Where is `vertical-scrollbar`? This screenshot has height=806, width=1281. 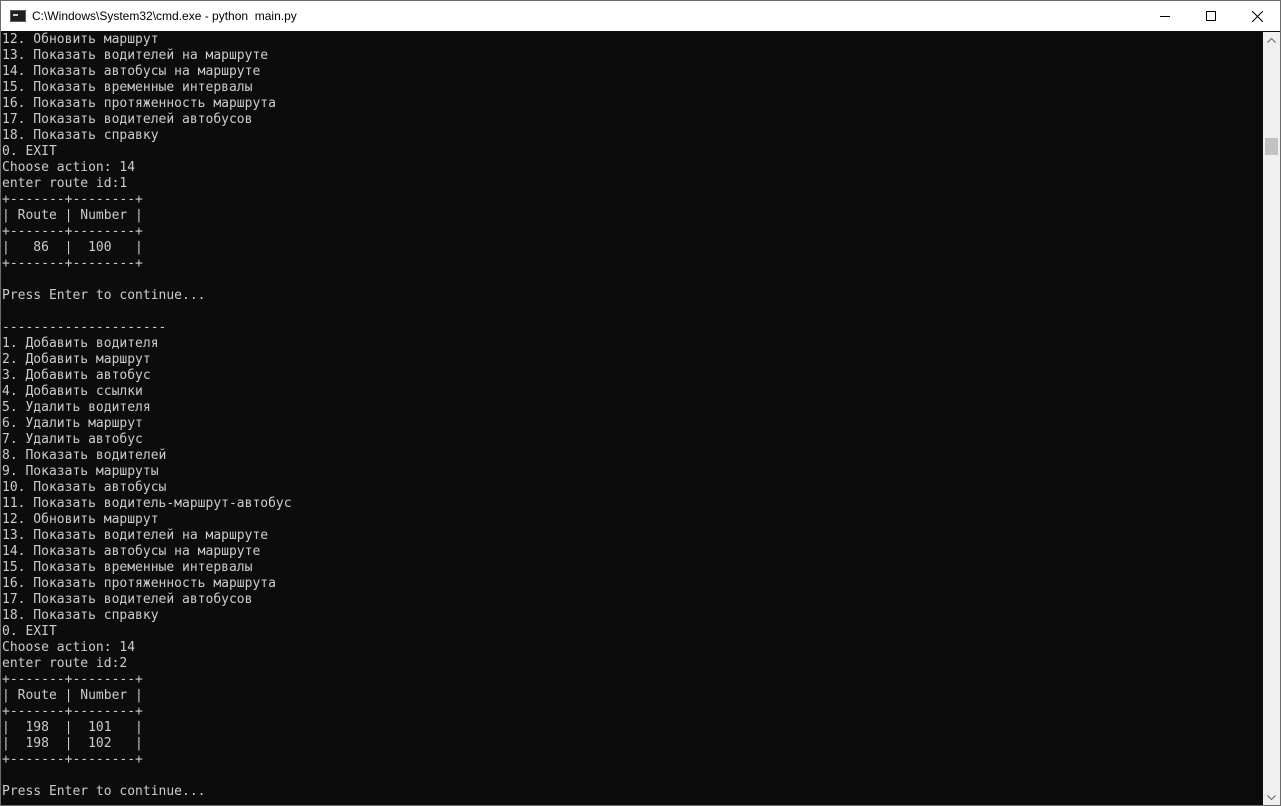
vertical-scrollbar is located at coordinates (1271, 418).